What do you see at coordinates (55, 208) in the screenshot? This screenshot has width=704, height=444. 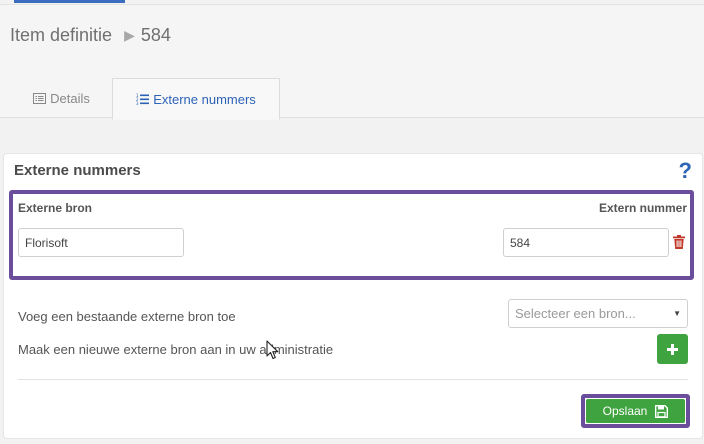 I see `column-header-externe-bron: Externe bron` at bounding box center [55, 208].